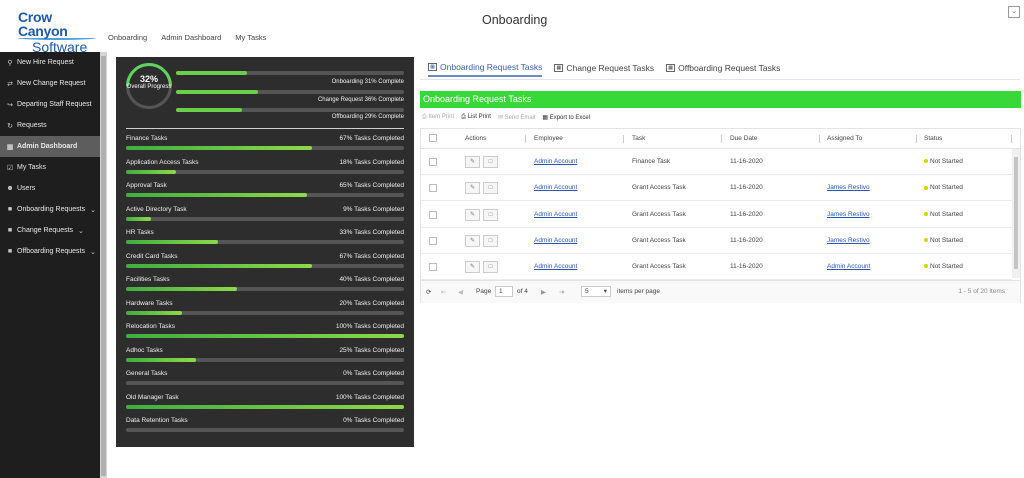 Image resolution: width=1024 pixels, height=478 pixels. Describe the element at coordinates (561, 292) in the screenshot. I see `last-page-icon: ⇥` at that location.